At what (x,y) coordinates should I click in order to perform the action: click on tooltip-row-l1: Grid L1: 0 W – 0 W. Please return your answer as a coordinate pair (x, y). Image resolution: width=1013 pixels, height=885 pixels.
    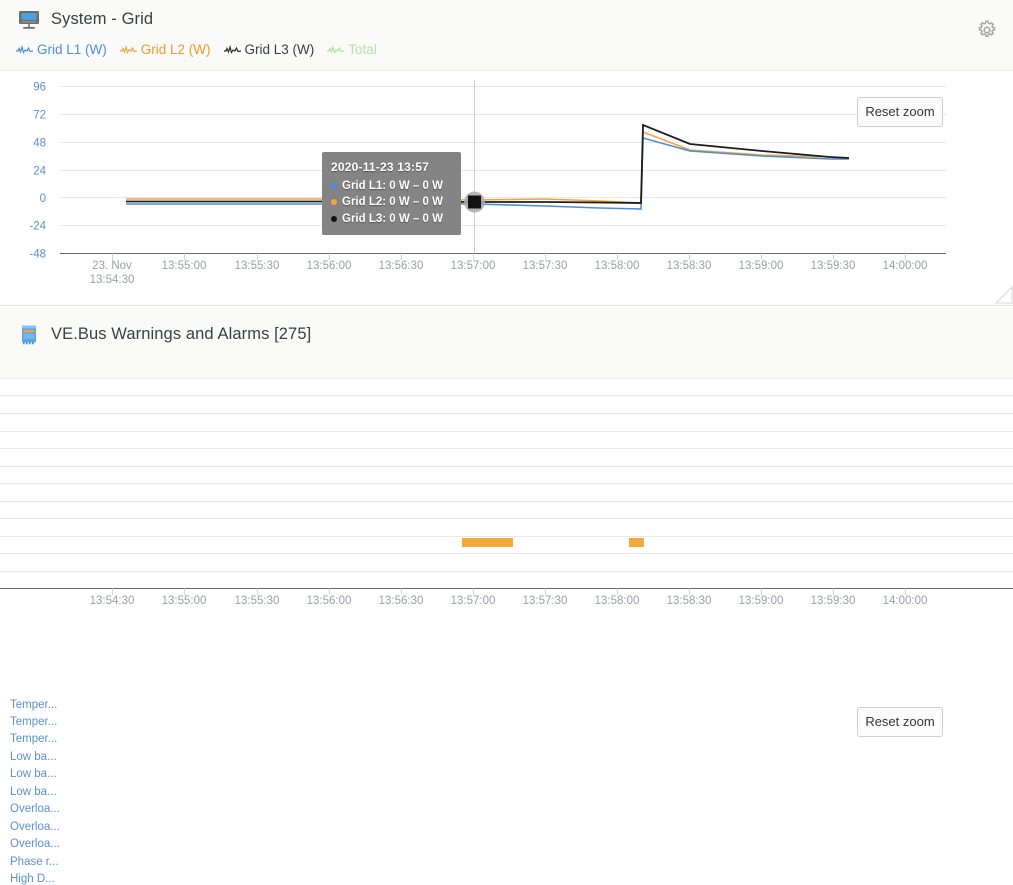
    Looking at the image, I should click on (391, 186).